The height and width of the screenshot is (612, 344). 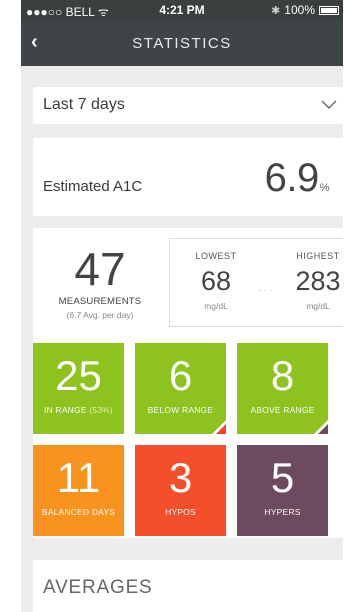 What do you see at coordinates (318, 306) in the screenshot?
I see `highest-unit: mg/dL` at bounding box center [318, 306].